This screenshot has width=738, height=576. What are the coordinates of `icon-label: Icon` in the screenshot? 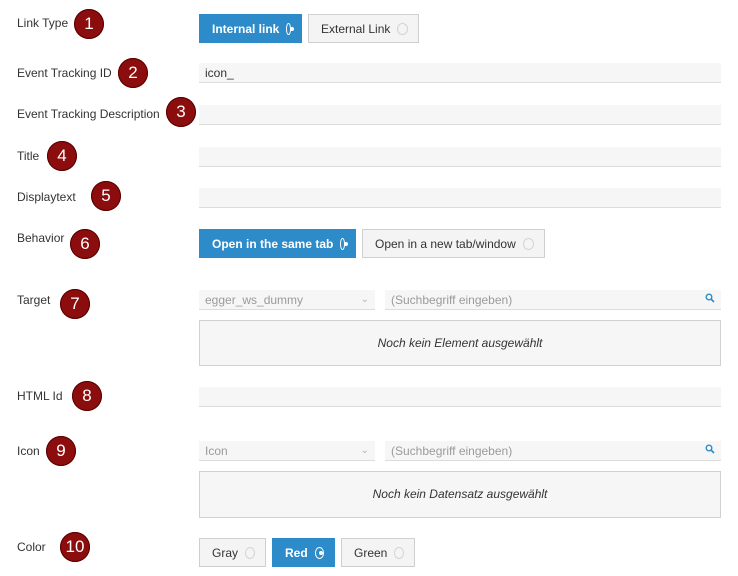 It's located at (28, 451).